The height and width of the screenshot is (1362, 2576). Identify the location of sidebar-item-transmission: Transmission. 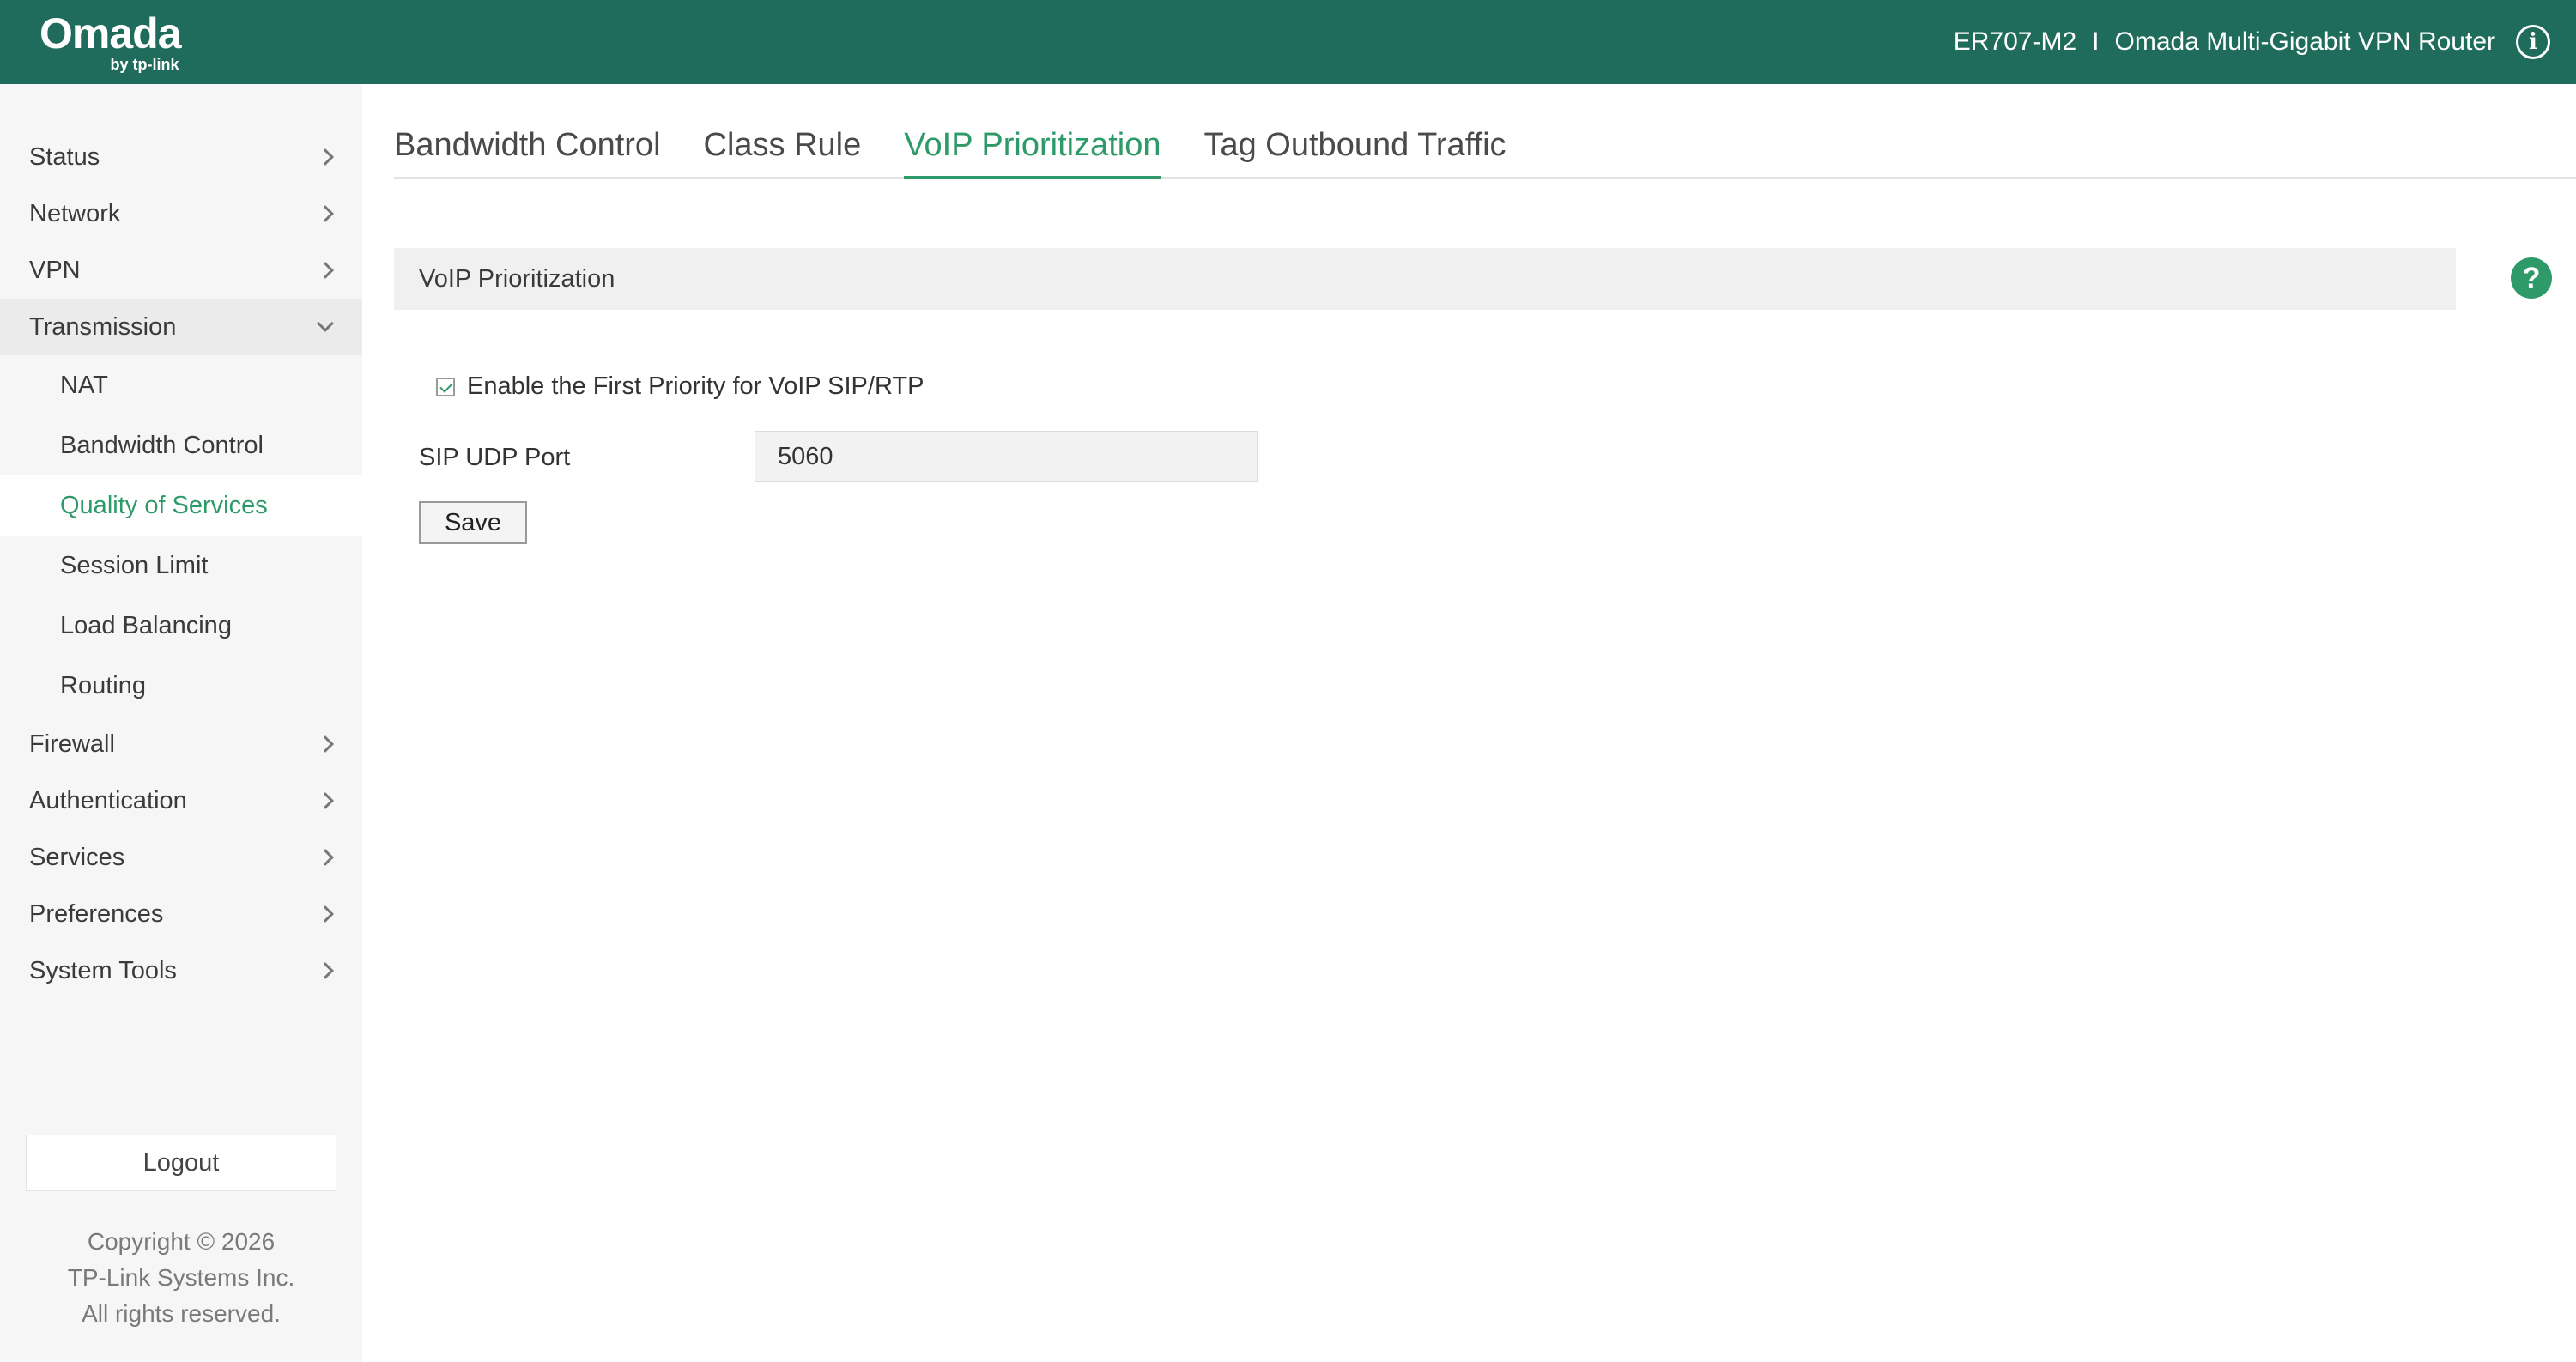
(181, 327).